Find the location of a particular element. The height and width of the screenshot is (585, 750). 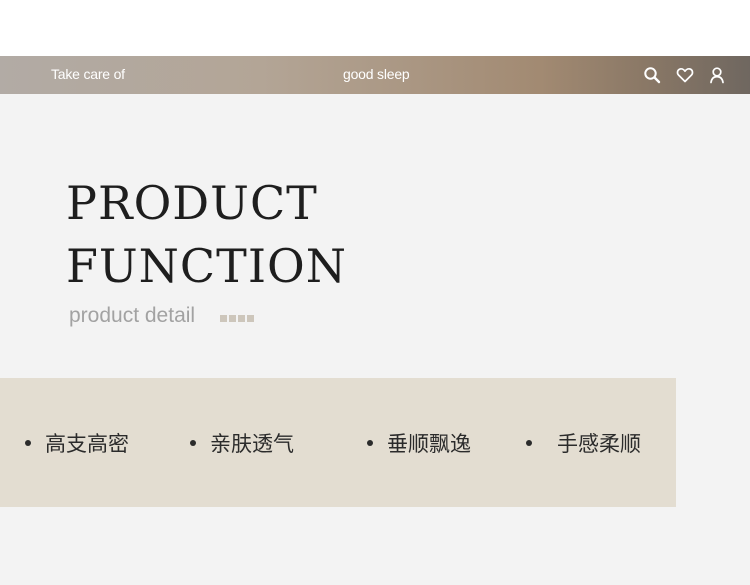

page-title: PRODUCT FUNCTION is located at coordinates (206, 235).